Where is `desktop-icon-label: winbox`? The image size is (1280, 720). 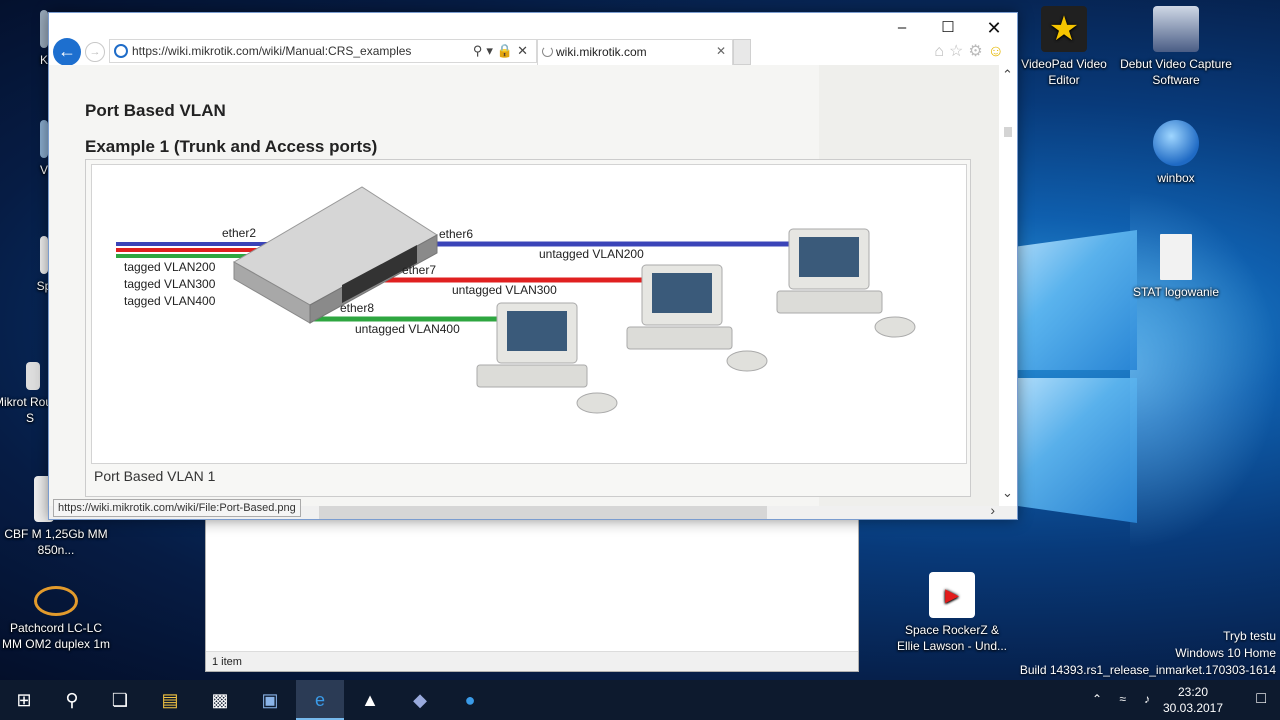
desktop-icon-label: winbox is located at coordinates (1176, 178).